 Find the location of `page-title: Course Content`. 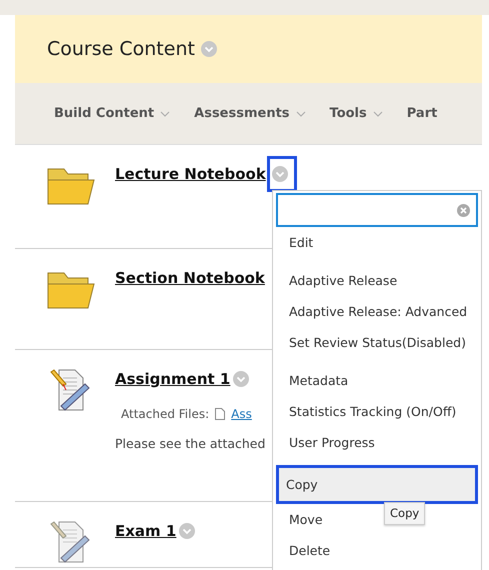

page-title: Course Content is located at coordinates (121, 49).